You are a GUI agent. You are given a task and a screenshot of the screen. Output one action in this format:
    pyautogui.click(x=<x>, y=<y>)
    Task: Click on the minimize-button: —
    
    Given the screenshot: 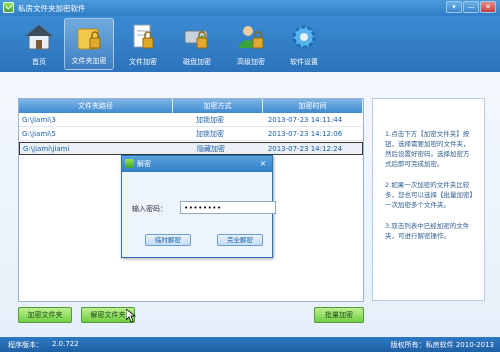 What is the action you would take?
    pyautogui.click(x=471, y=7)
    